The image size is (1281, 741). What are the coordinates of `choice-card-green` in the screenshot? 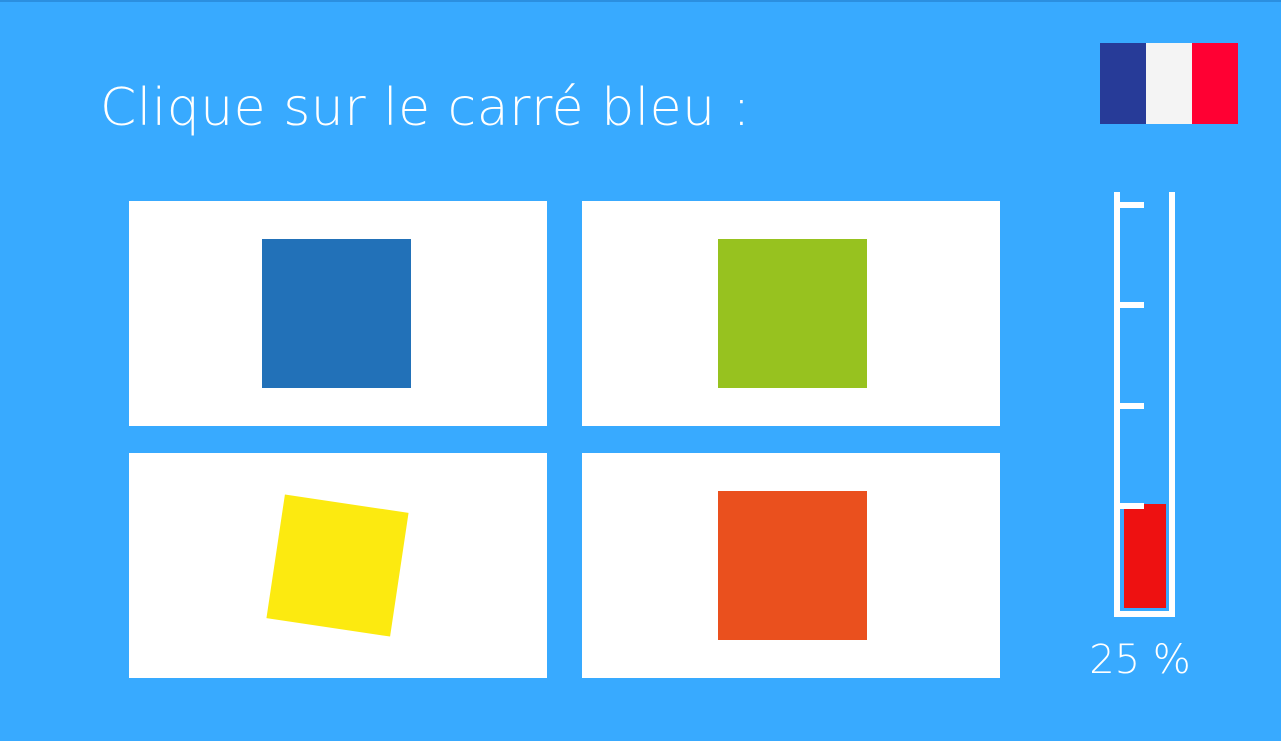 It's located at (791, 313).